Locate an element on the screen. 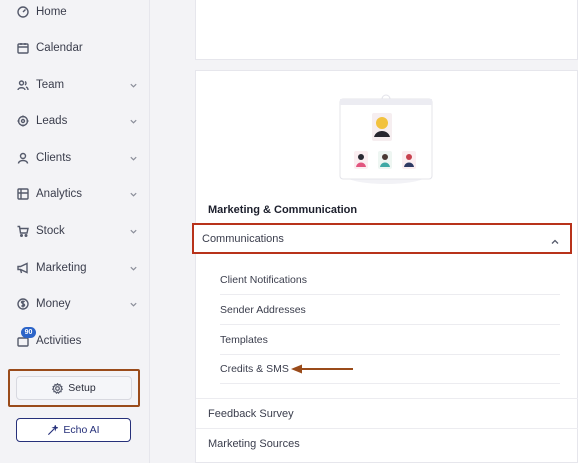  sidebar-item-home: Home is located at coordinates (75, 13).